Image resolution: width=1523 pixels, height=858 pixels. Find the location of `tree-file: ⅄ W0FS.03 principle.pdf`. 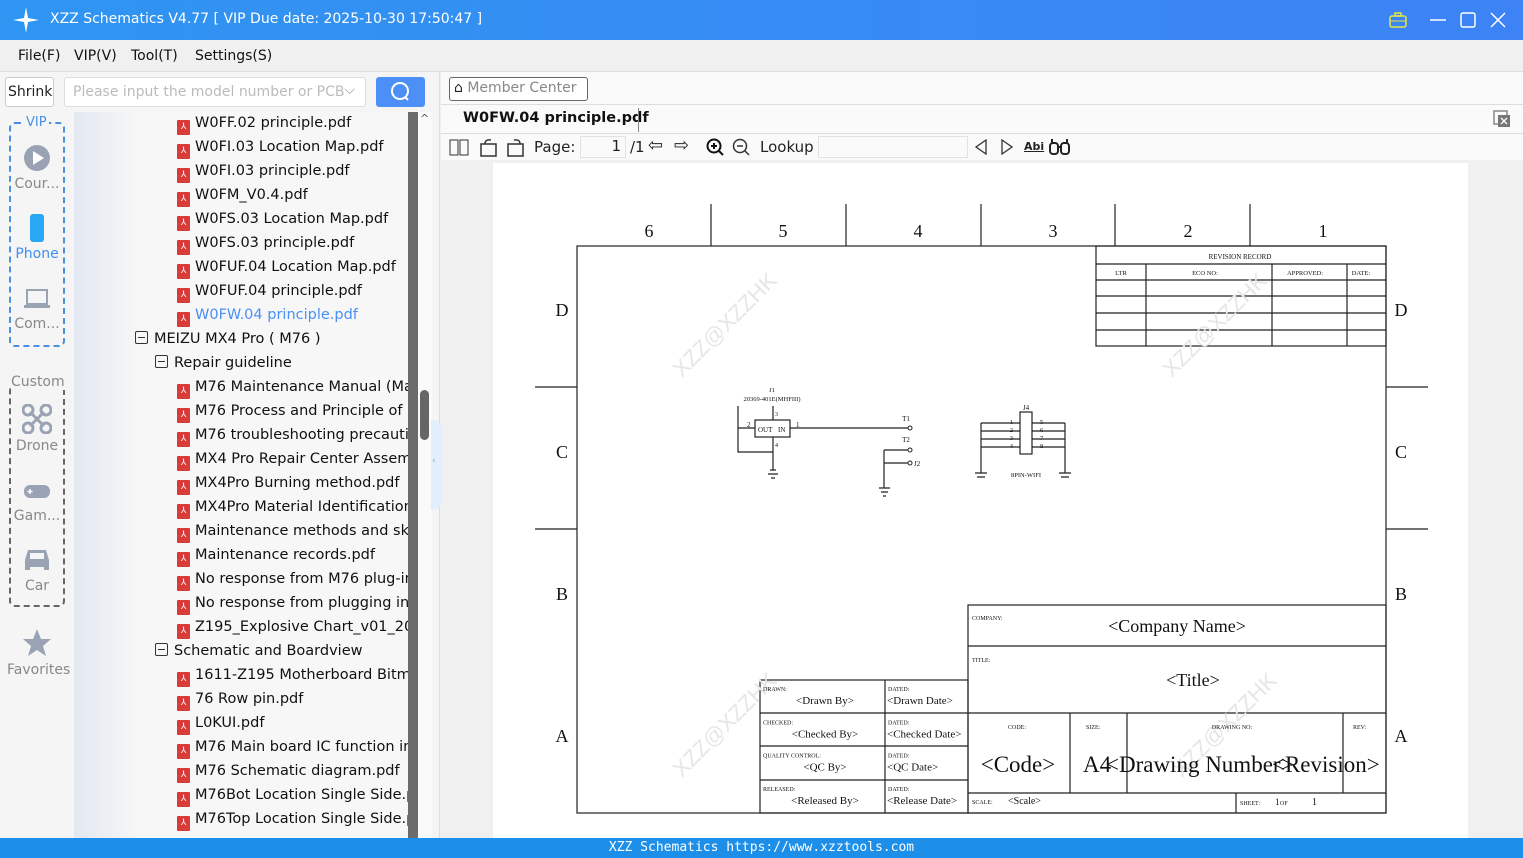

tree-file: ⅄ W0FS.03 principle.pdf is located at coordinates (265, 244).